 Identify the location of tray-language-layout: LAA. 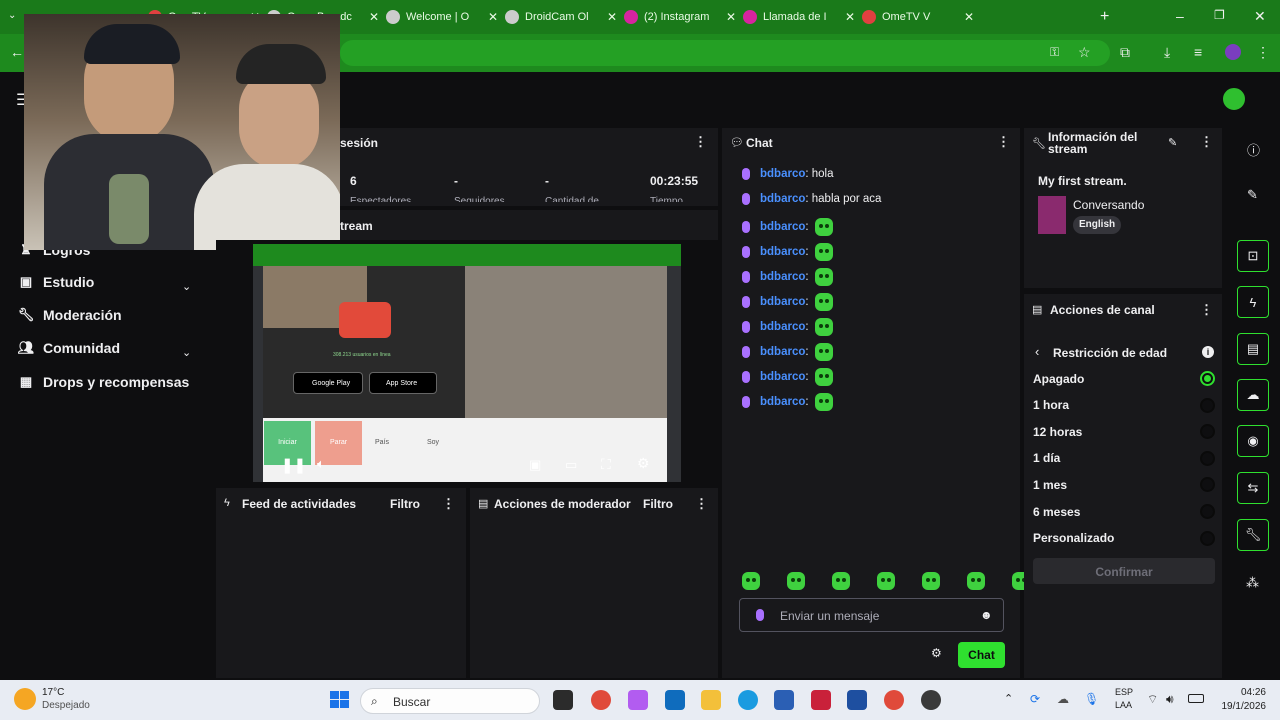
(1123, 705).